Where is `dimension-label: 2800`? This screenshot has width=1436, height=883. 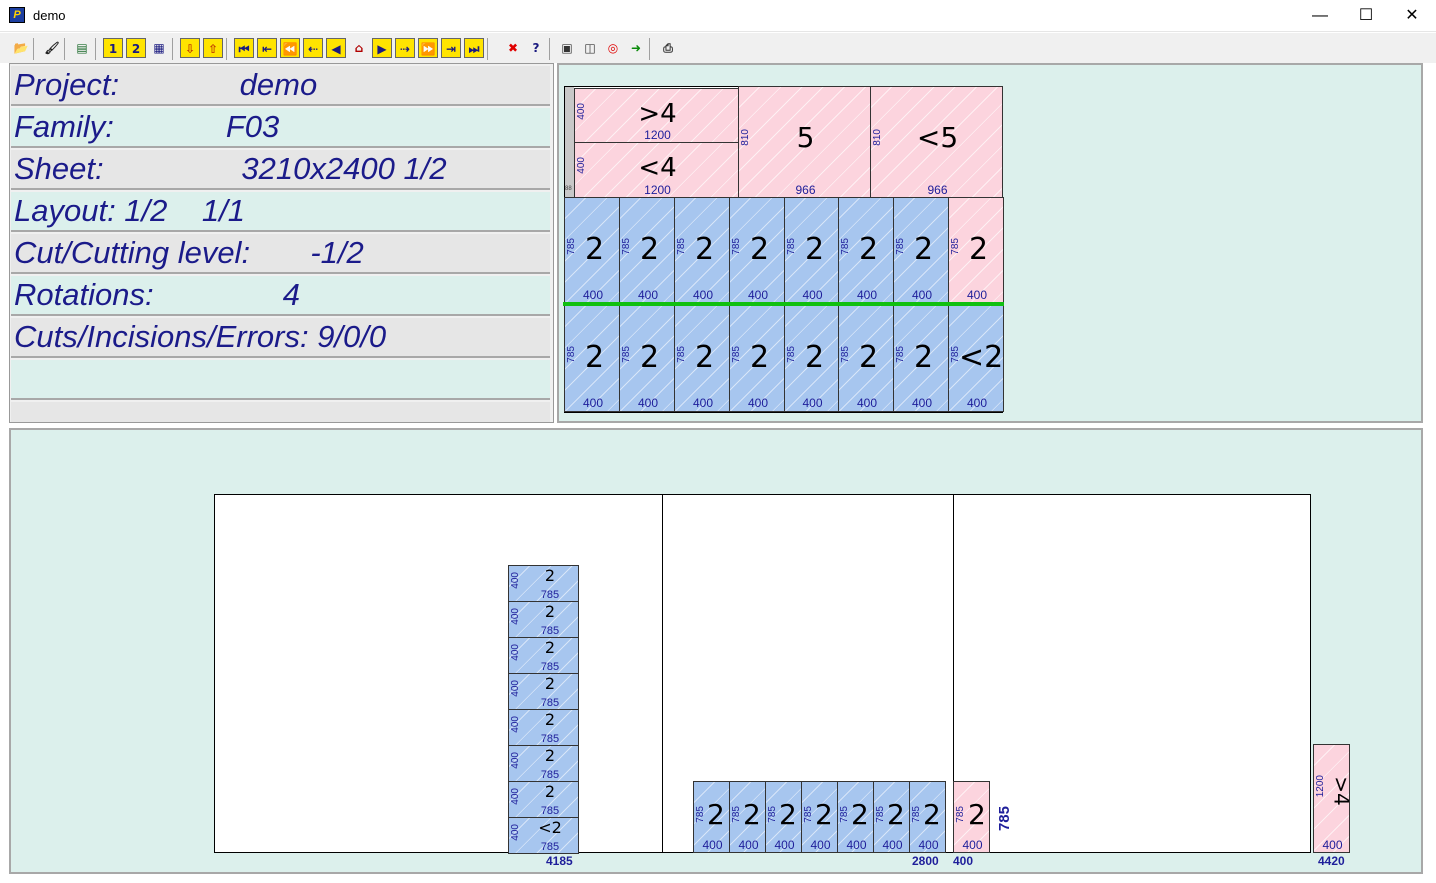
dimension-label: 2800 is located at coordinates (925, 861).